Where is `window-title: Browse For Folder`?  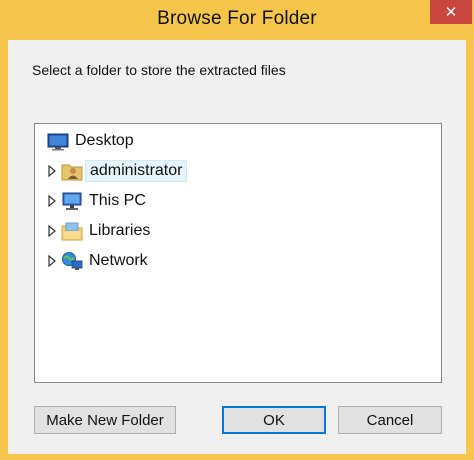 window-title: Browse For Folder is located at coordinates (237, 18).